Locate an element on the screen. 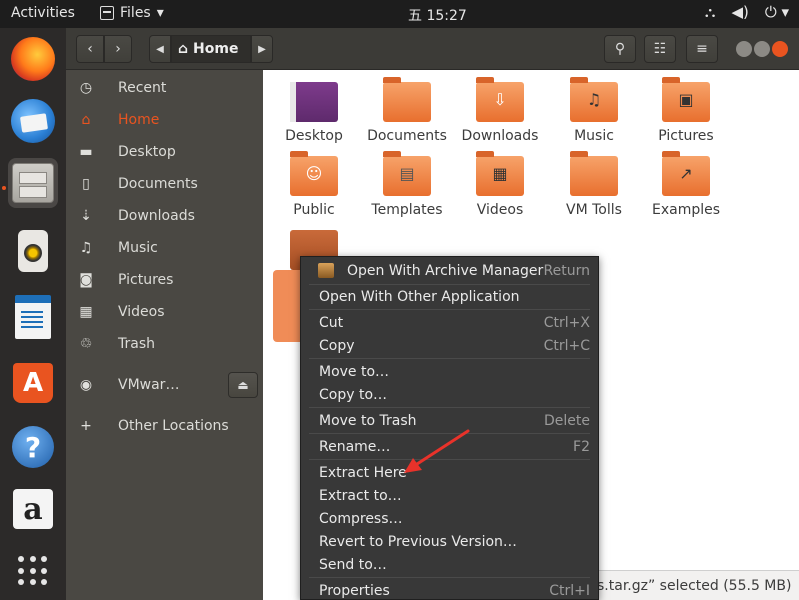 The height and width of the screenshot is (600, 799). menu-item-shortcut: Ctrl+I is located at coordinates (569, 590).